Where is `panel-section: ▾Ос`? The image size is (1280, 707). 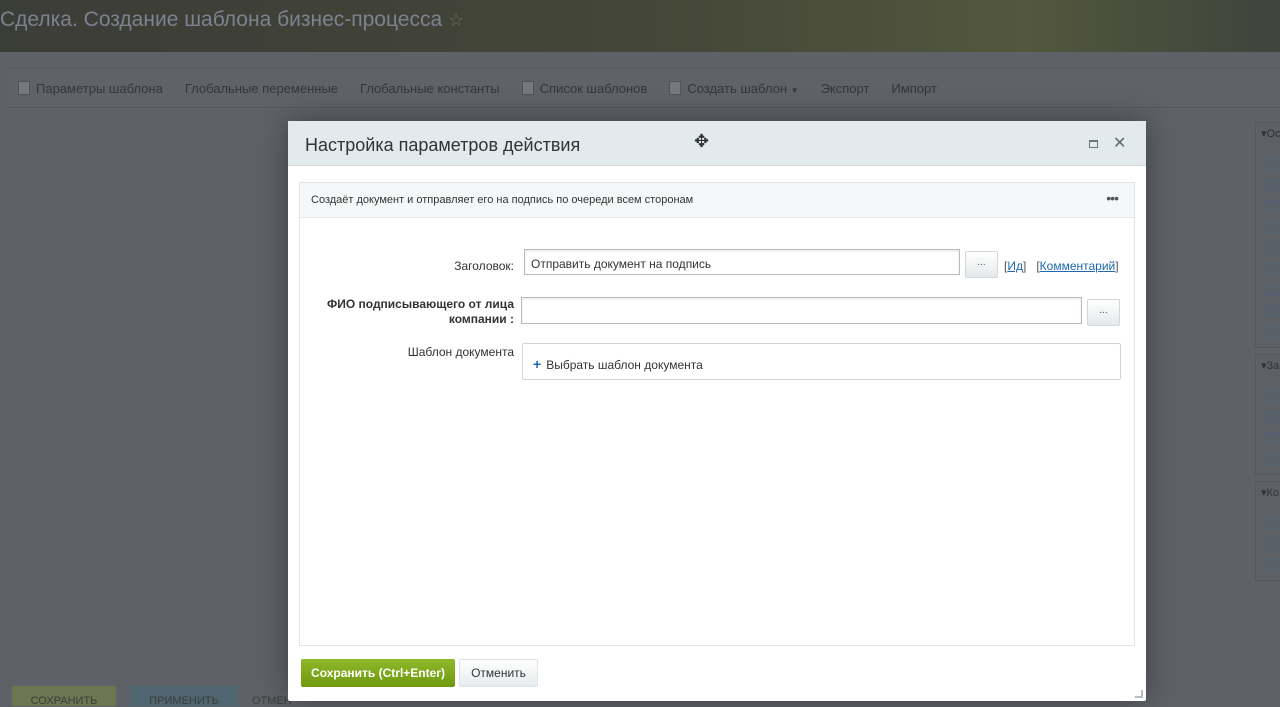 panel-section: ▾Ос is located at coordinates (1267, 235).